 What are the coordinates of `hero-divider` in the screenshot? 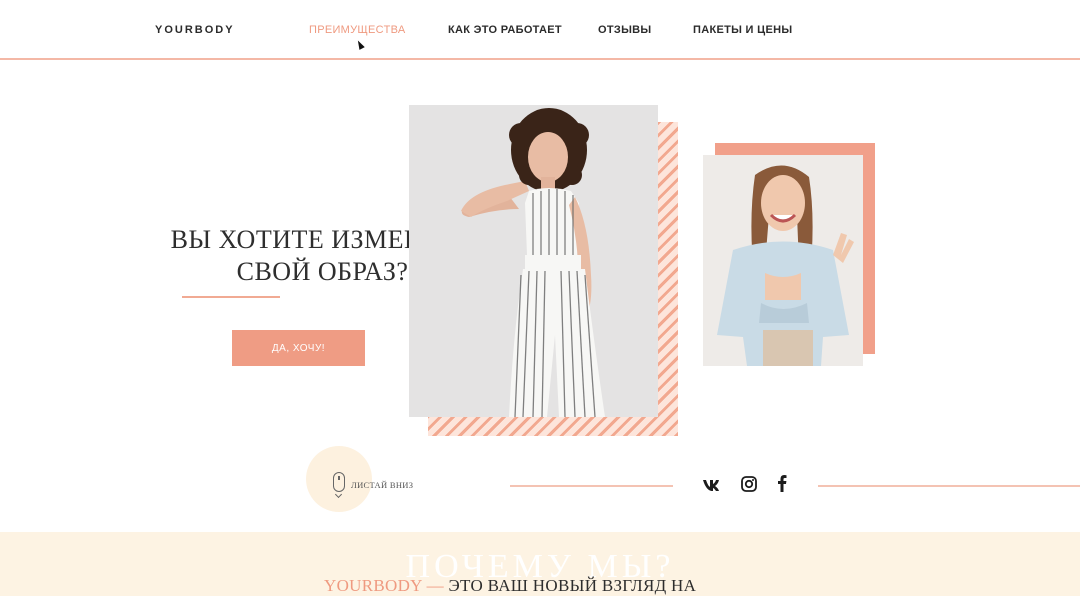 It's located at (231, 297).